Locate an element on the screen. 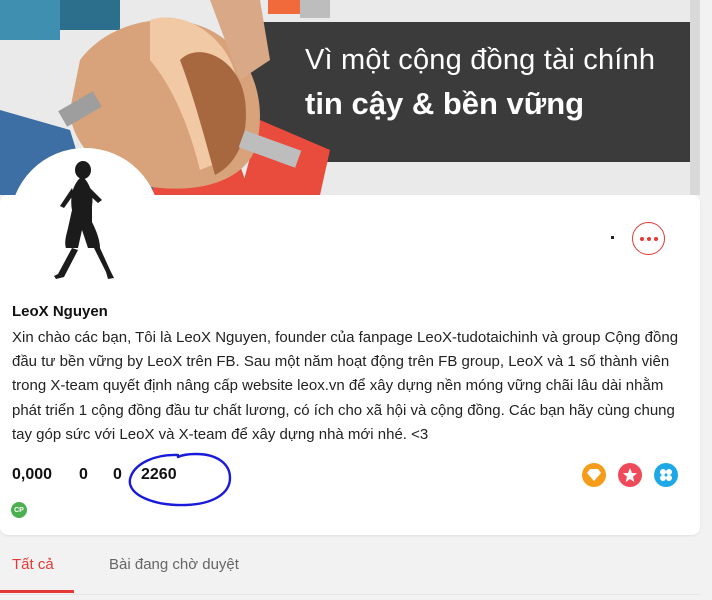  hand-drawn-circle-annotation is located at coordinates (180, 479).